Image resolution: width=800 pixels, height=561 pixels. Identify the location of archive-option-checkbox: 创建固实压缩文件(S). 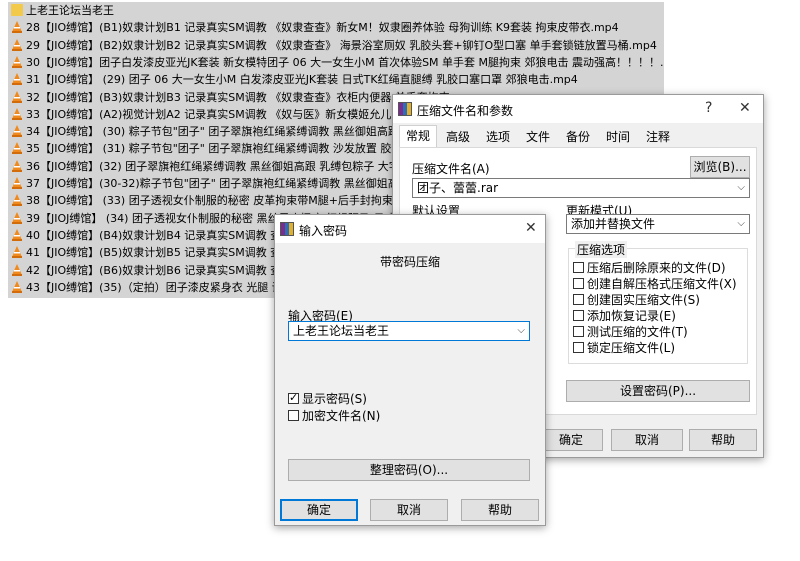
(636, 299).